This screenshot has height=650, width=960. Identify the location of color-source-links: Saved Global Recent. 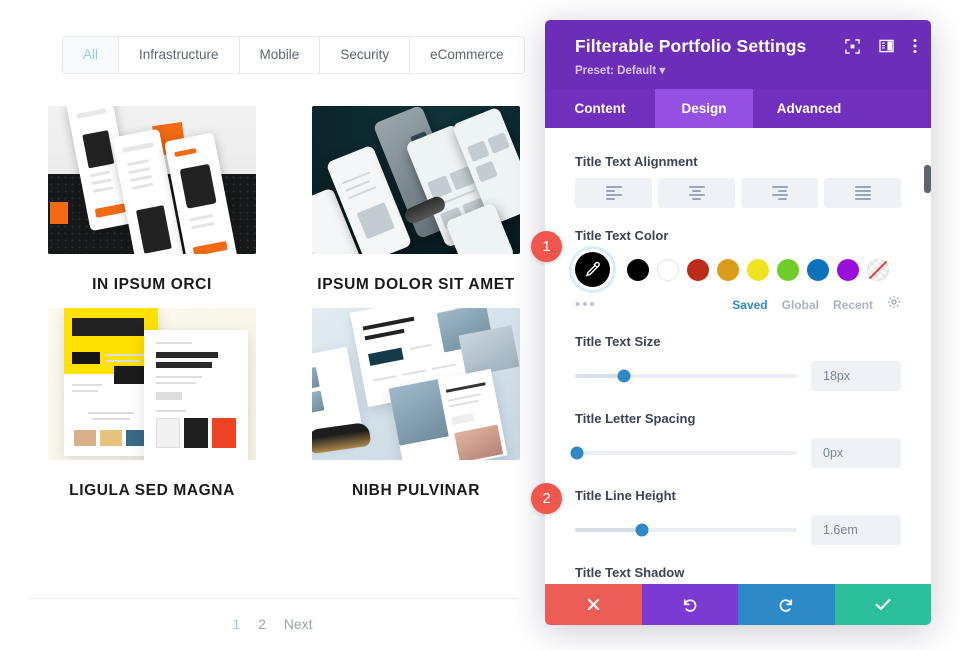
(816, 304).